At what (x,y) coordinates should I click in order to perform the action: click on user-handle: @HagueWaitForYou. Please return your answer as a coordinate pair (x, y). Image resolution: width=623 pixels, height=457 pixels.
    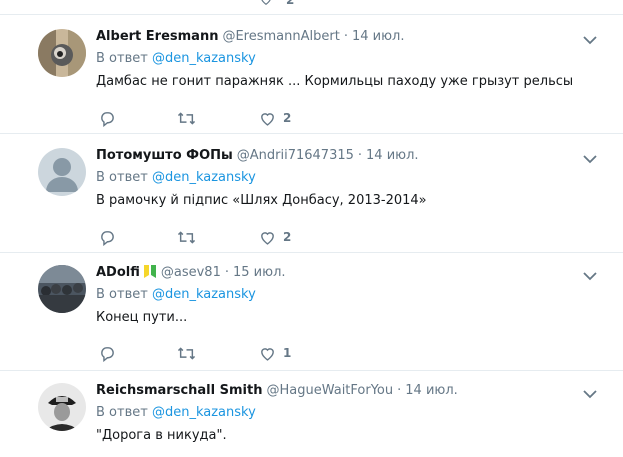
    Looking at the image, I should click on (329, 390).